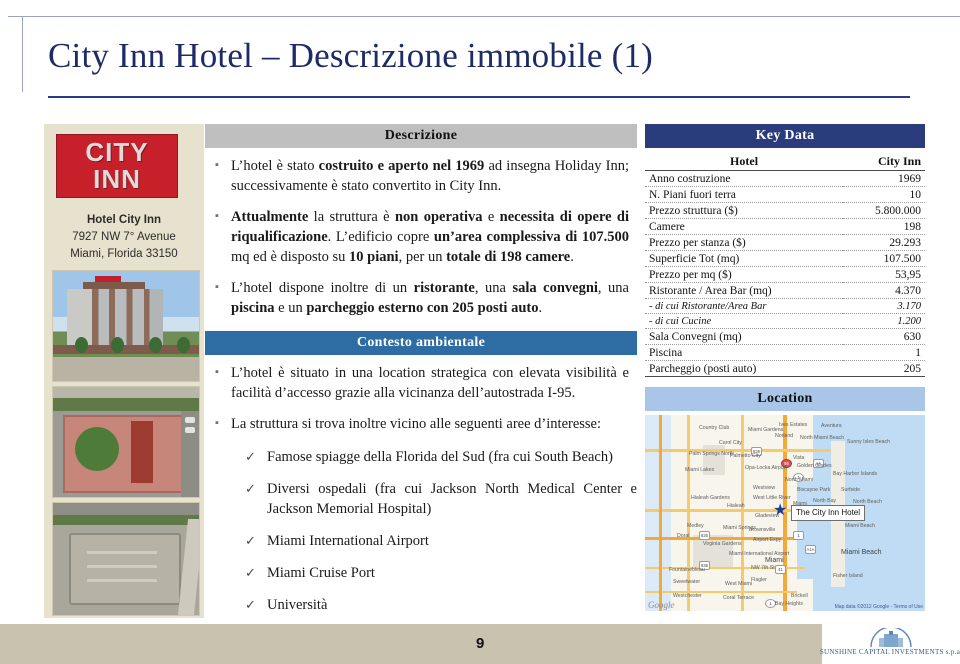 This screenshot has width=960, height=664. I want to click on table-row: Superficie Tot (mq) 107.500, so click(785, 258).